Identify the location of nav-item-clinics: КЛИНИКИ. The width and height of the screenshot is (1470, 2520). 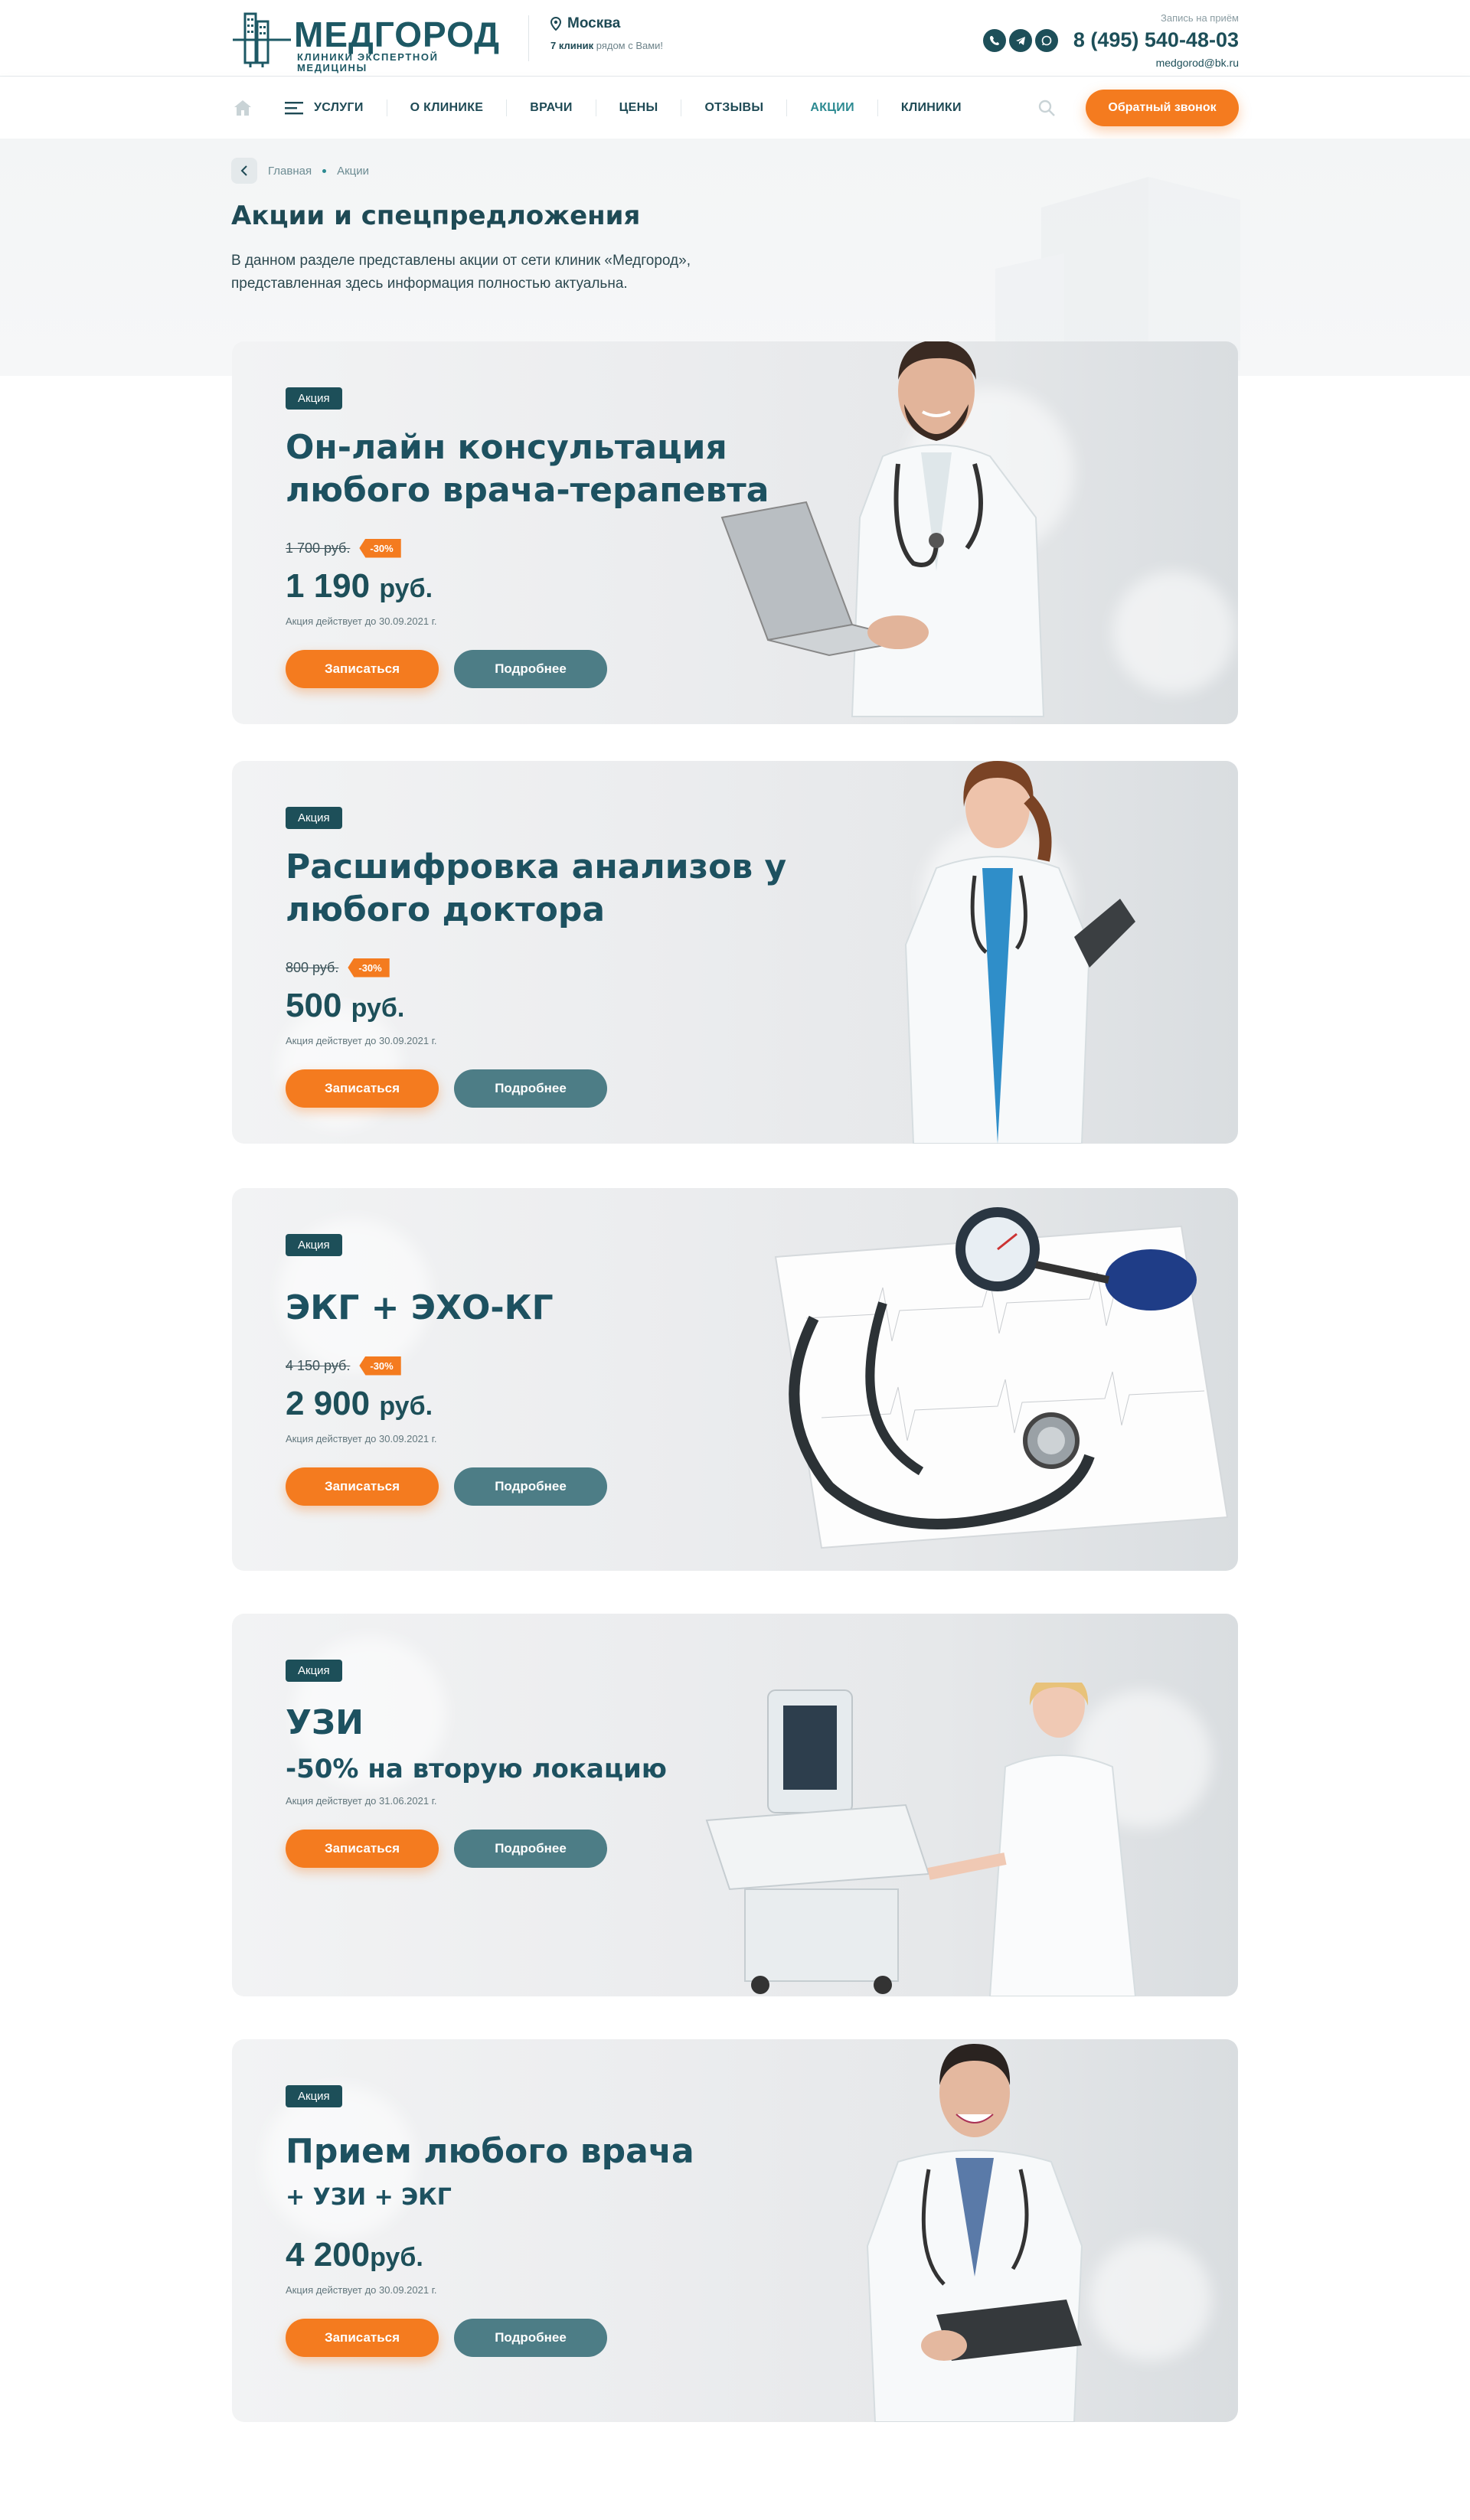
(931, 108).